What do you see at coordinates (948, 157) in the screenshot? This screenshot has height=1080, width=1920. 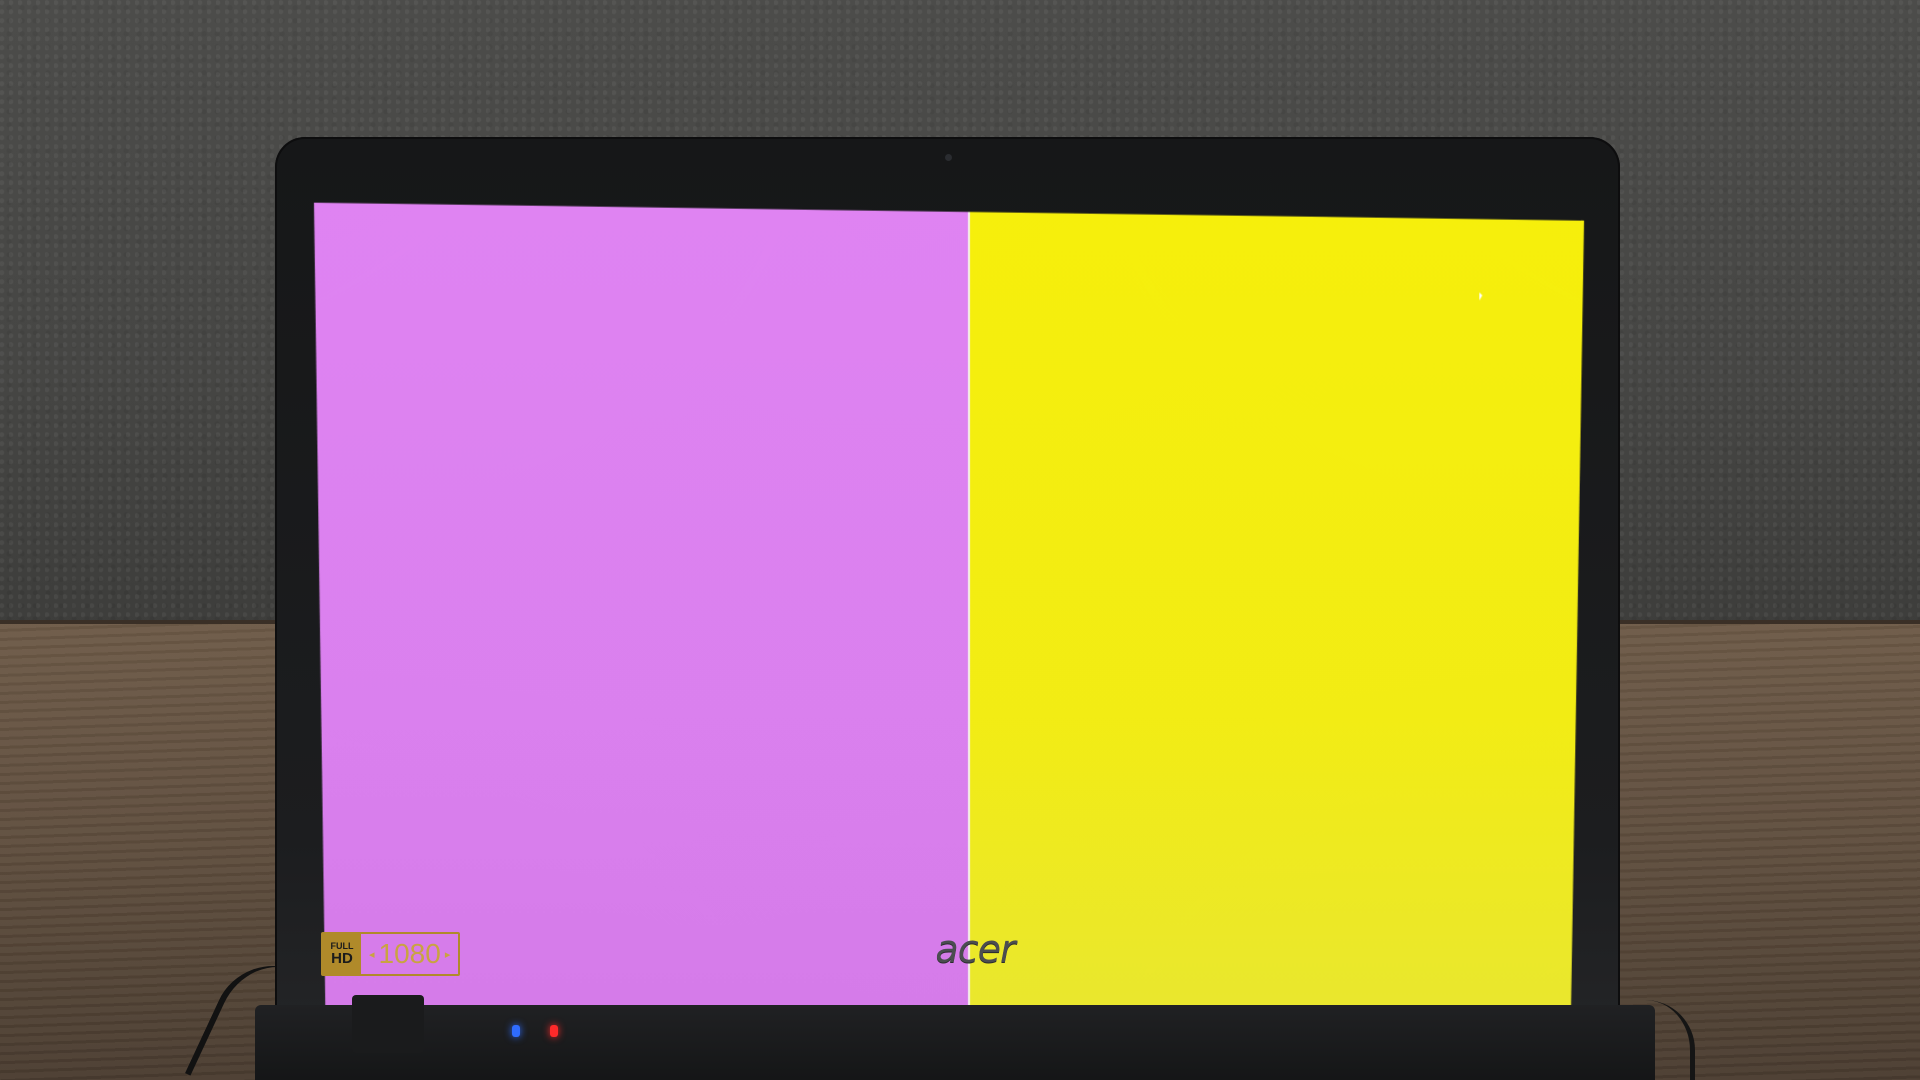 I see `webcam-icon` at bounding box center [948, 157].